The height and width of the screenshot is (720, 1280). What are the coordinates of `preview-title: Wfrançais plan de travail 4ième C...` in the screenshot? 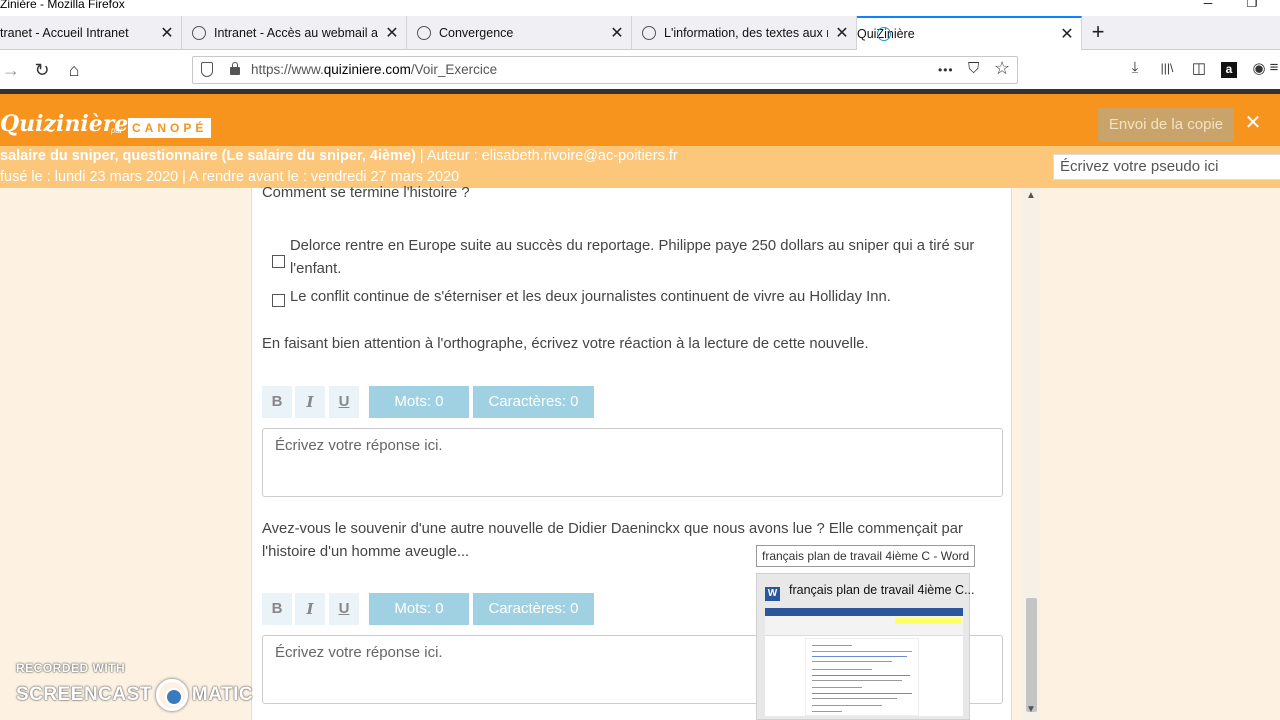 It's located at (870, 592).